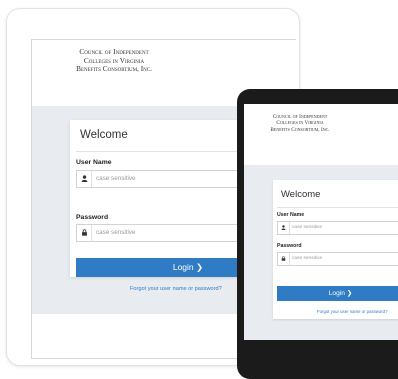  What do you see at coordinates (337, 259) in the screenshot?
I see `password-field: case sensitive` at bounding box center [337, 259].